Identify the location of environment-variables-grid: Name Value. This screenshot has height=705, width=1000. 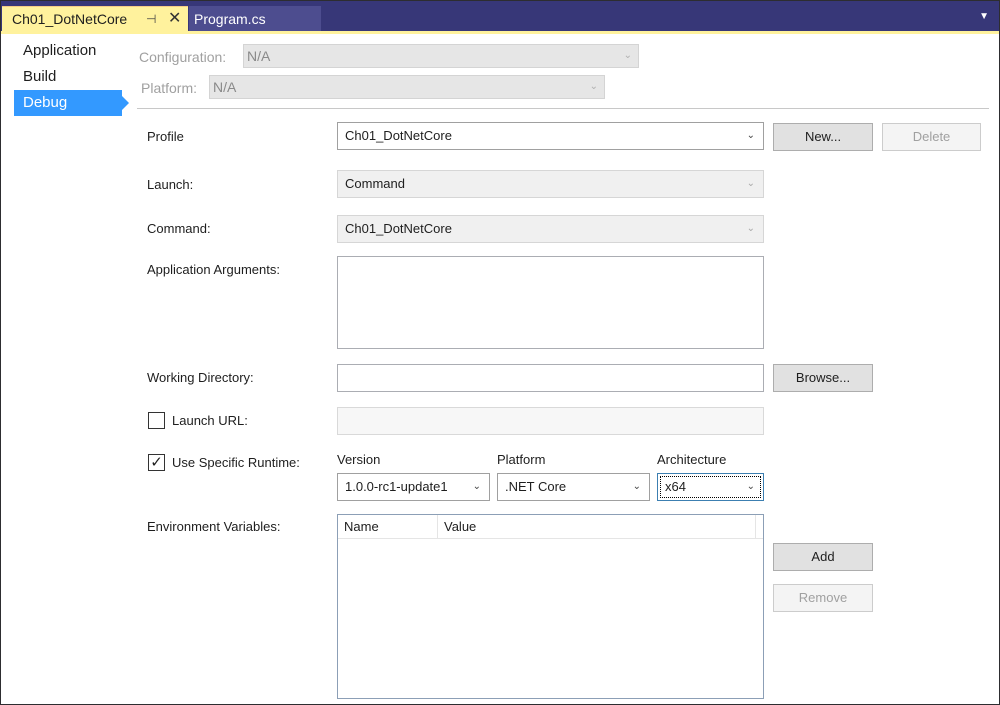
(550, 606).